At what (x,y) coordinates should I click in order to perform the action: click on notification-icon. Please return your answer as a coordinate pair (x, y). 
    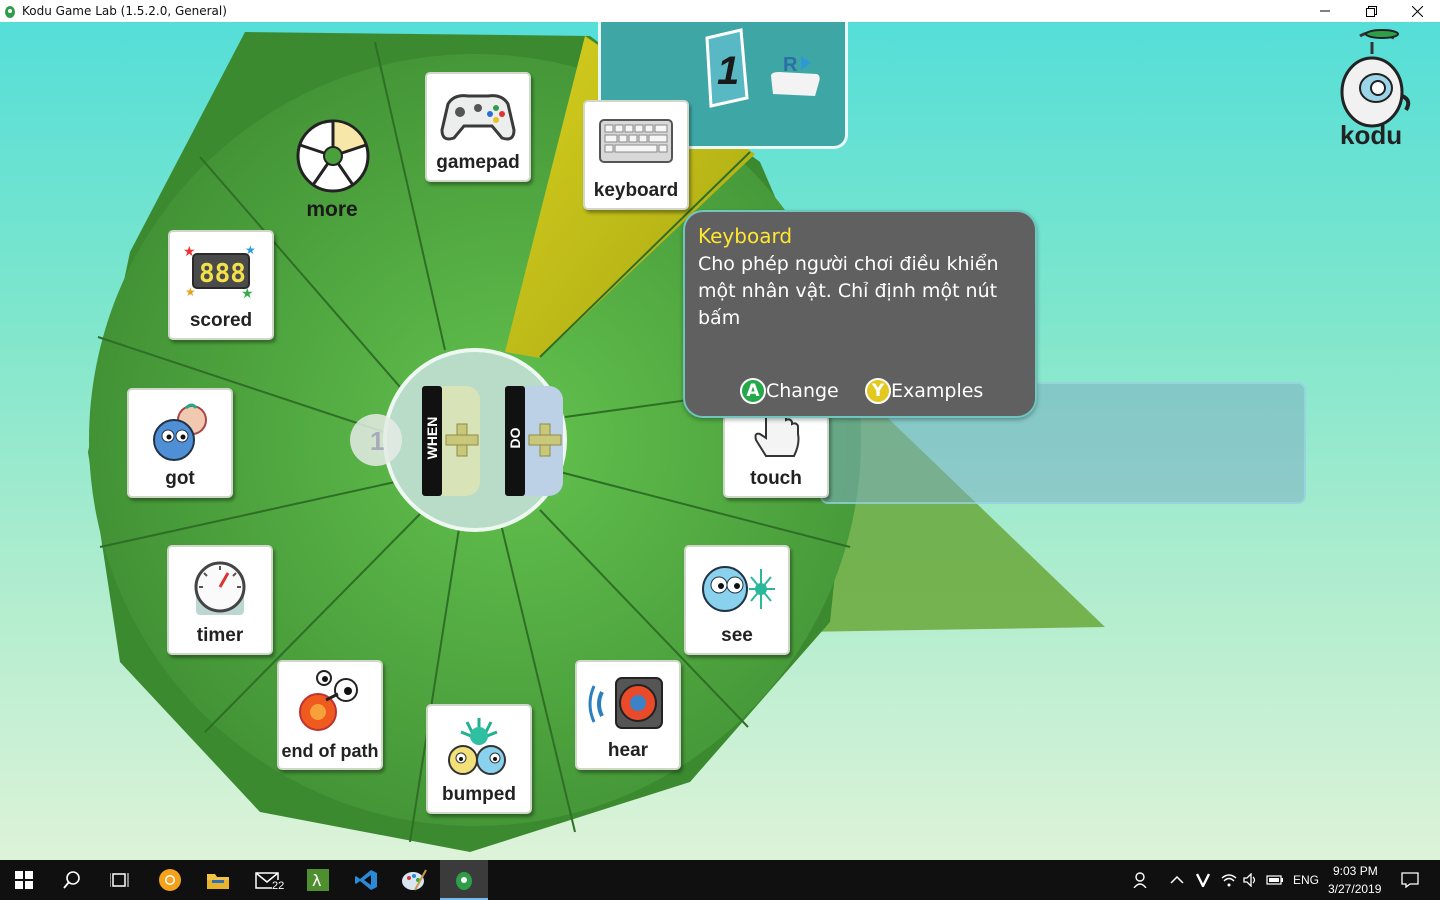
    Looking at the image, I should click on (1410, 880).